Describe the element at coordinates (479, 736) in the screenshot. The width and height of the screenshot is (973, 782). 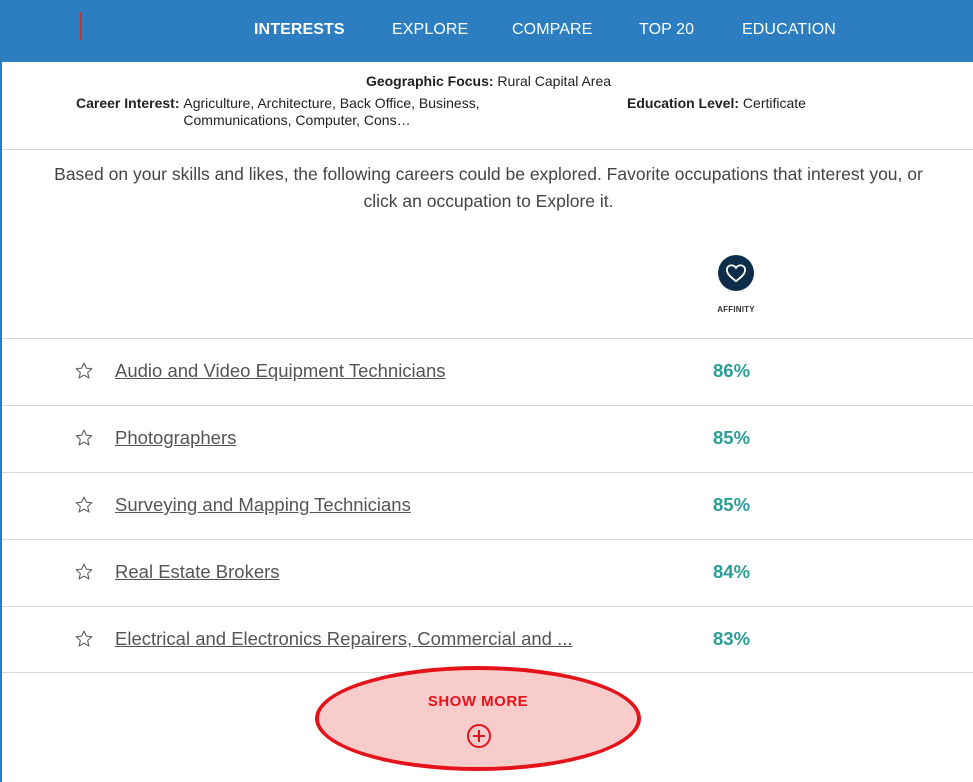
I see `plus-circle-icon` at that location.